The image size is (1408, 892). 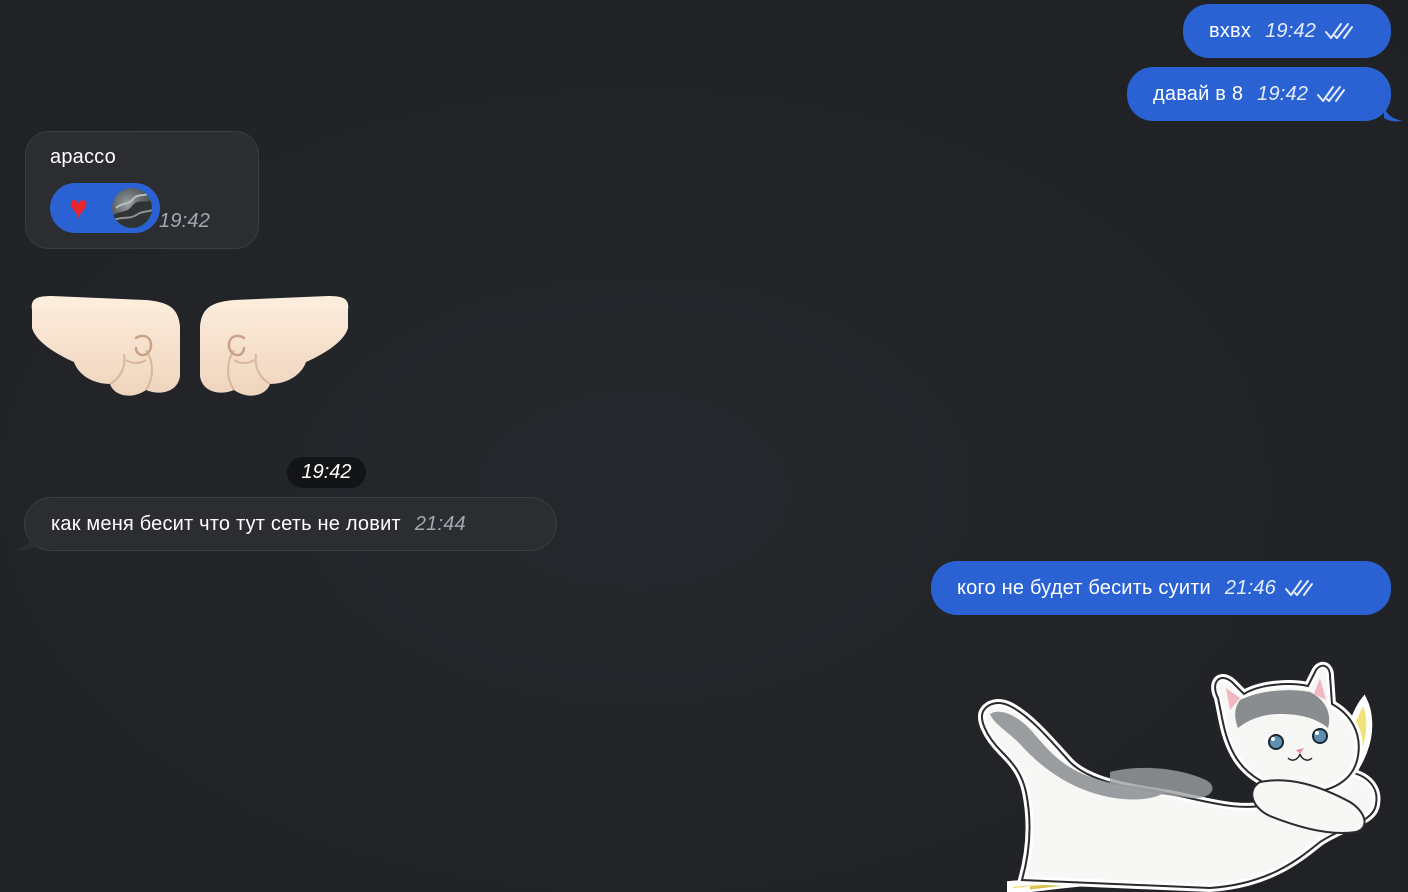 What do you see at coordinates (1084, 587) in the screenshot?
I see `message-text: кого не будет бесить суити` at bounding box center [1084, 587].